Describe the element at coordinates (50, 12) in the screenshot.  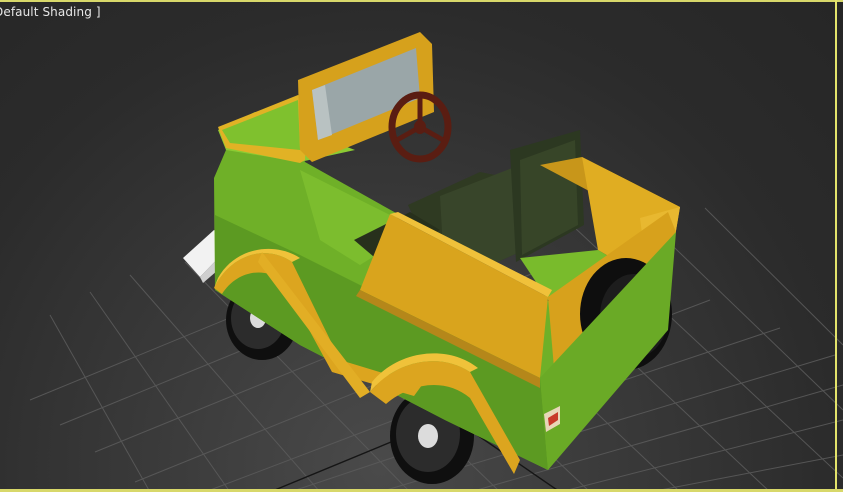
I see `viewport-shading-label: Default Shading ]` at that location.